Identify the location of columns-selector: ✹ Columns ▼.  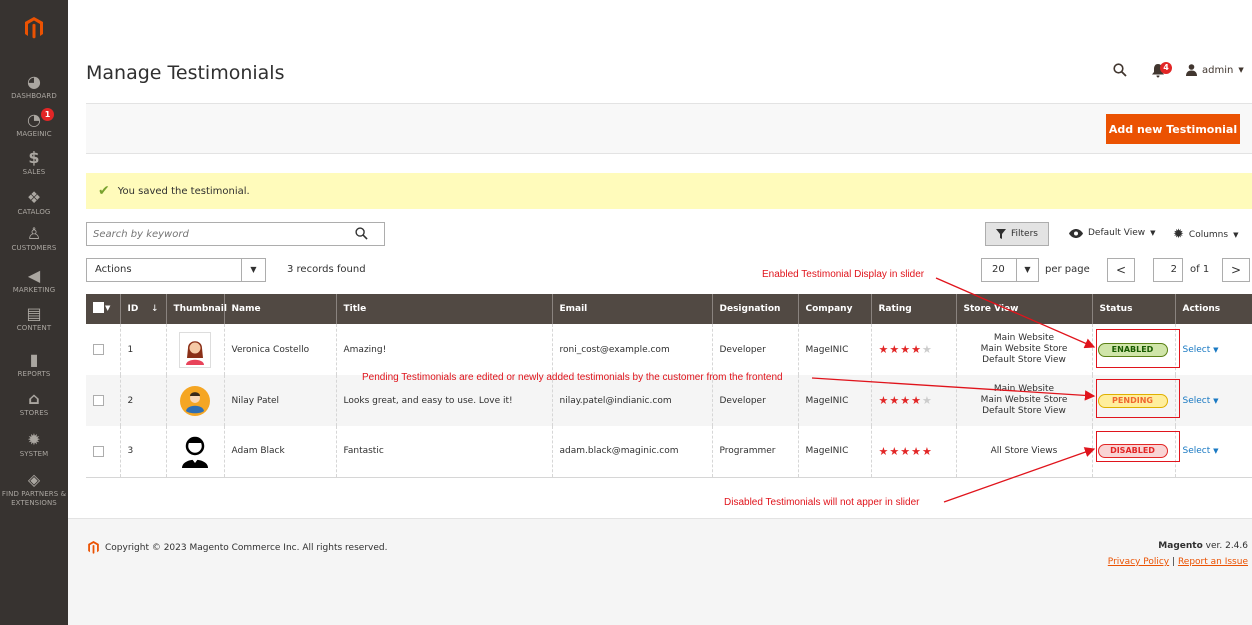
(1205, 234).